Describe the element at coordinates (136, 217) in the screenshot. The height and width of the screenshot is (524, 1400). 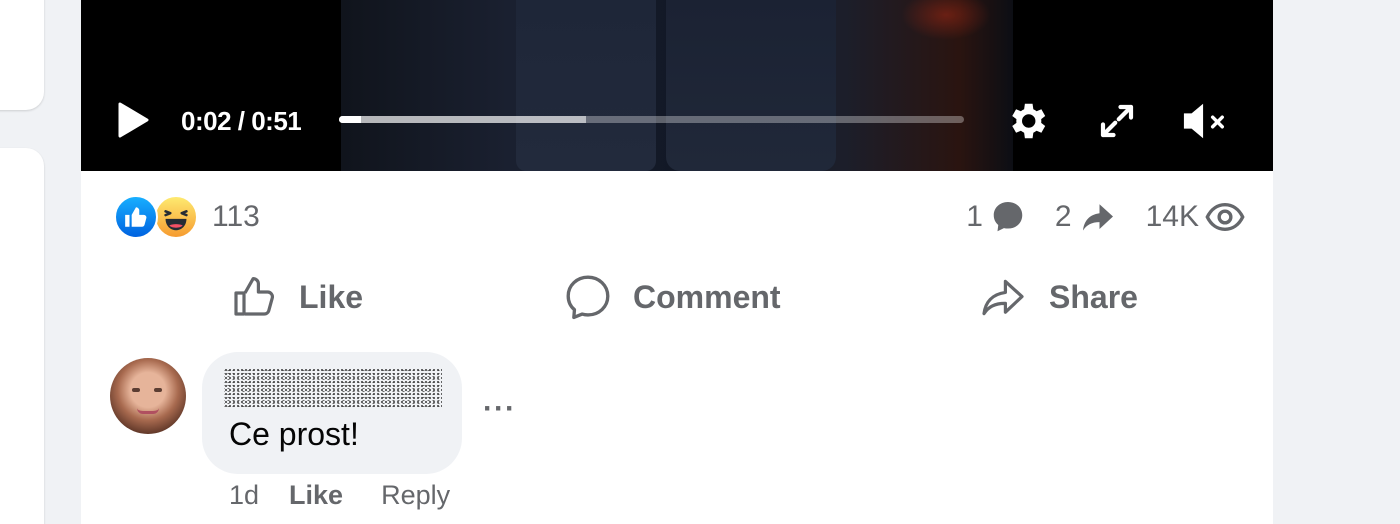
I see `like-reaction-icon` at that location.